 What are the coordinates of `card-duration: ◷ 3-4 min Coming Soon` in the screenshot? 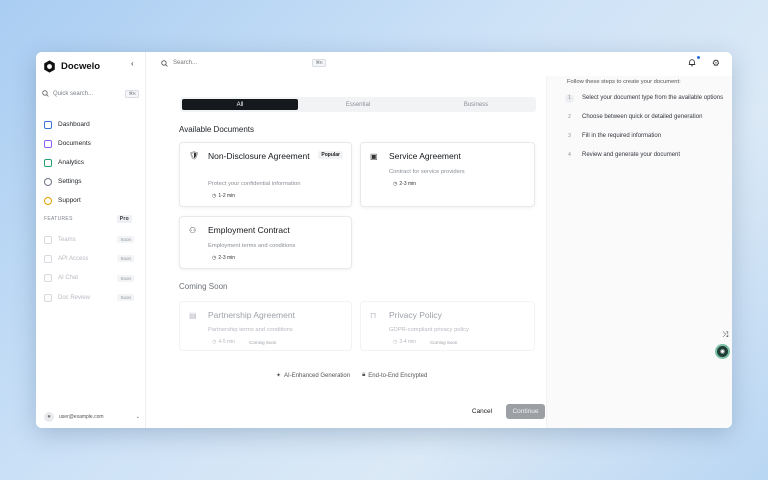 It's located at (425, 342).